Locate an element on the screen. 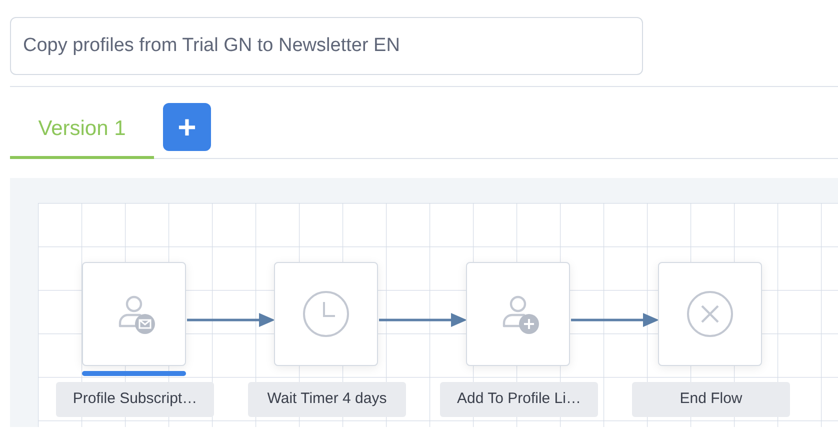 The width and height of the screenshot is (838, 446). node-label: Wait Timer 4 days is located at coordinates (327, 399).